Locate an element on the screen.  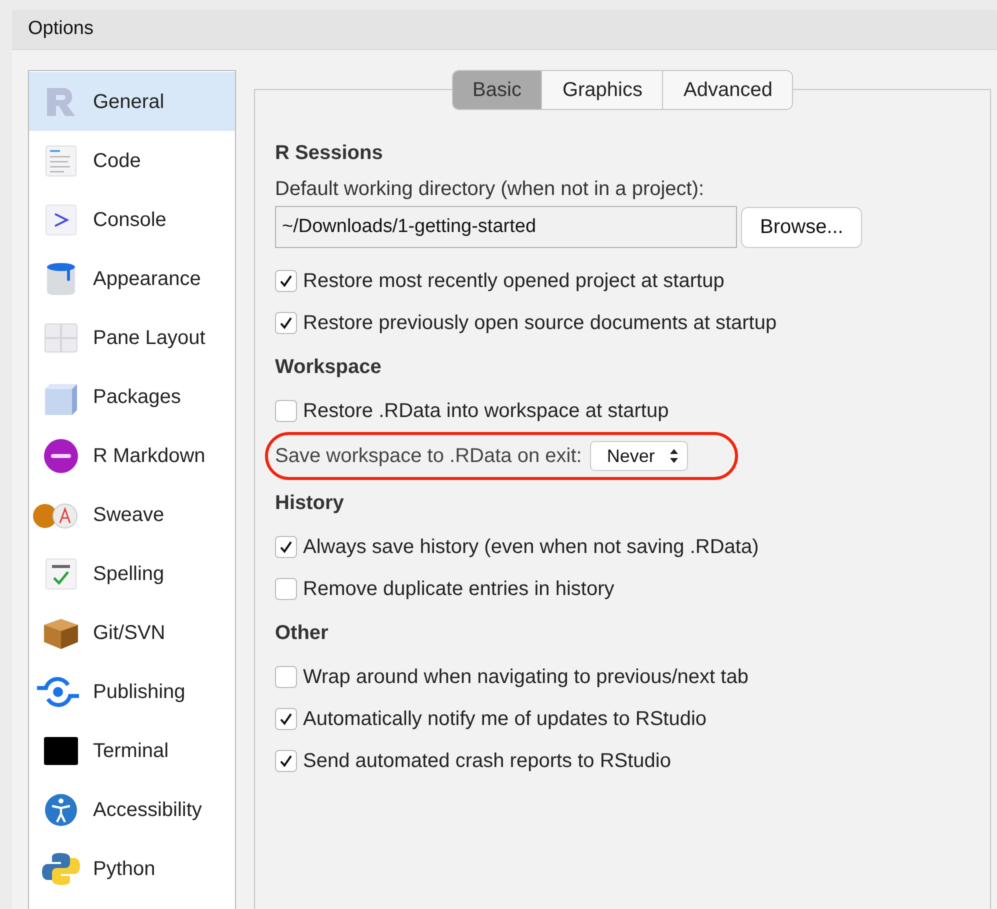
sidebar-item: Git/SVN is located at coordinates (132, 632).